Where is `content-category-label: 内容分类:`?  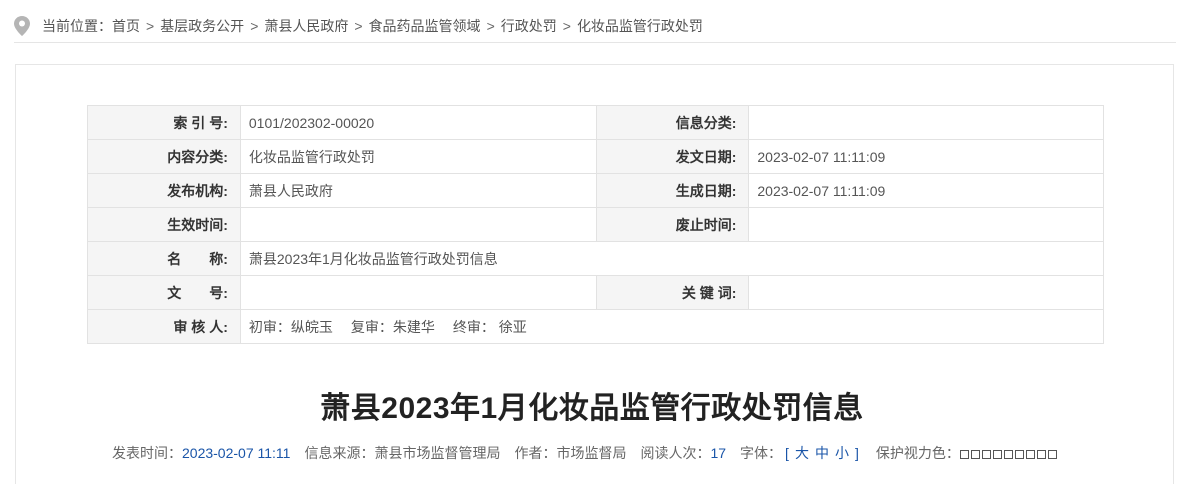 content-category-label: 内容分类: is located at coordinates (164, 156).